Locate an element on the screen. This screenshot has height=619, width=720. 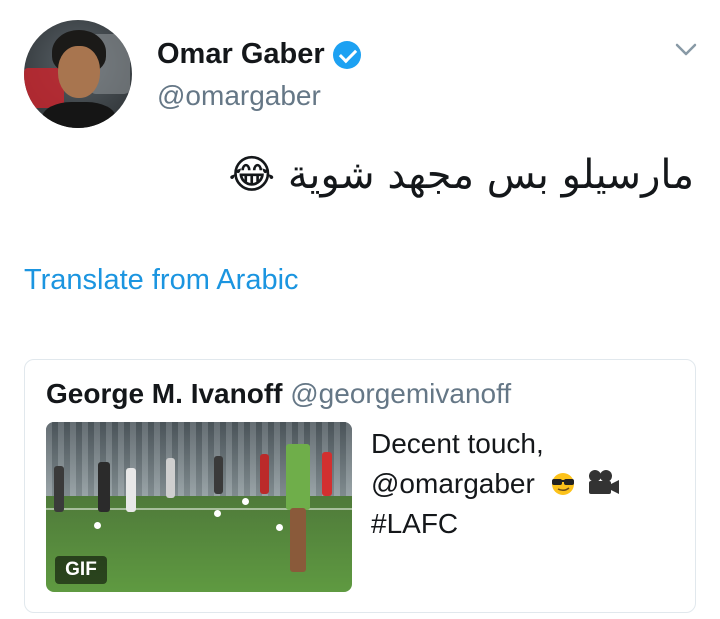
quoted-tweet-text: Decent touch, @omargaber #LAFC is located at coordinates (521, 484).